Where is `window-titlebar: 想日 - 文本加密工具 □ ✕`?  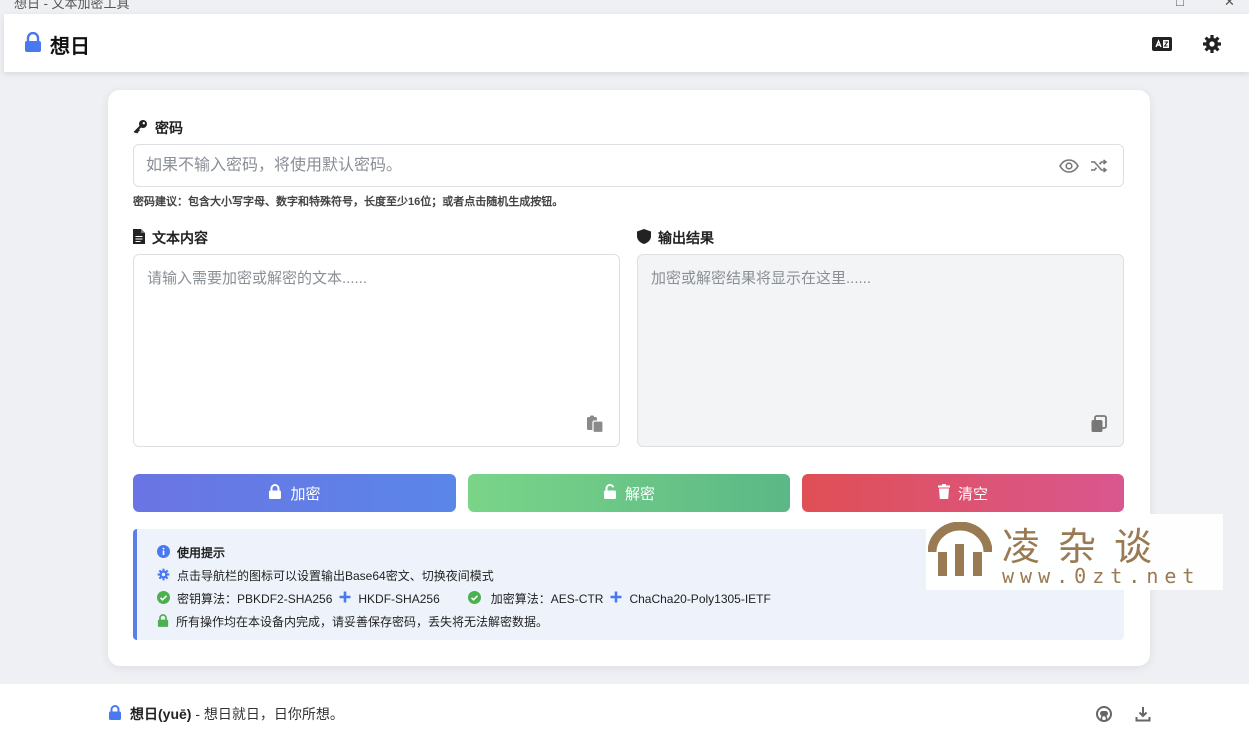
window-titlebar: 想日 - 文本加密工具 □ ✕ is located at coordinates (624, 7).